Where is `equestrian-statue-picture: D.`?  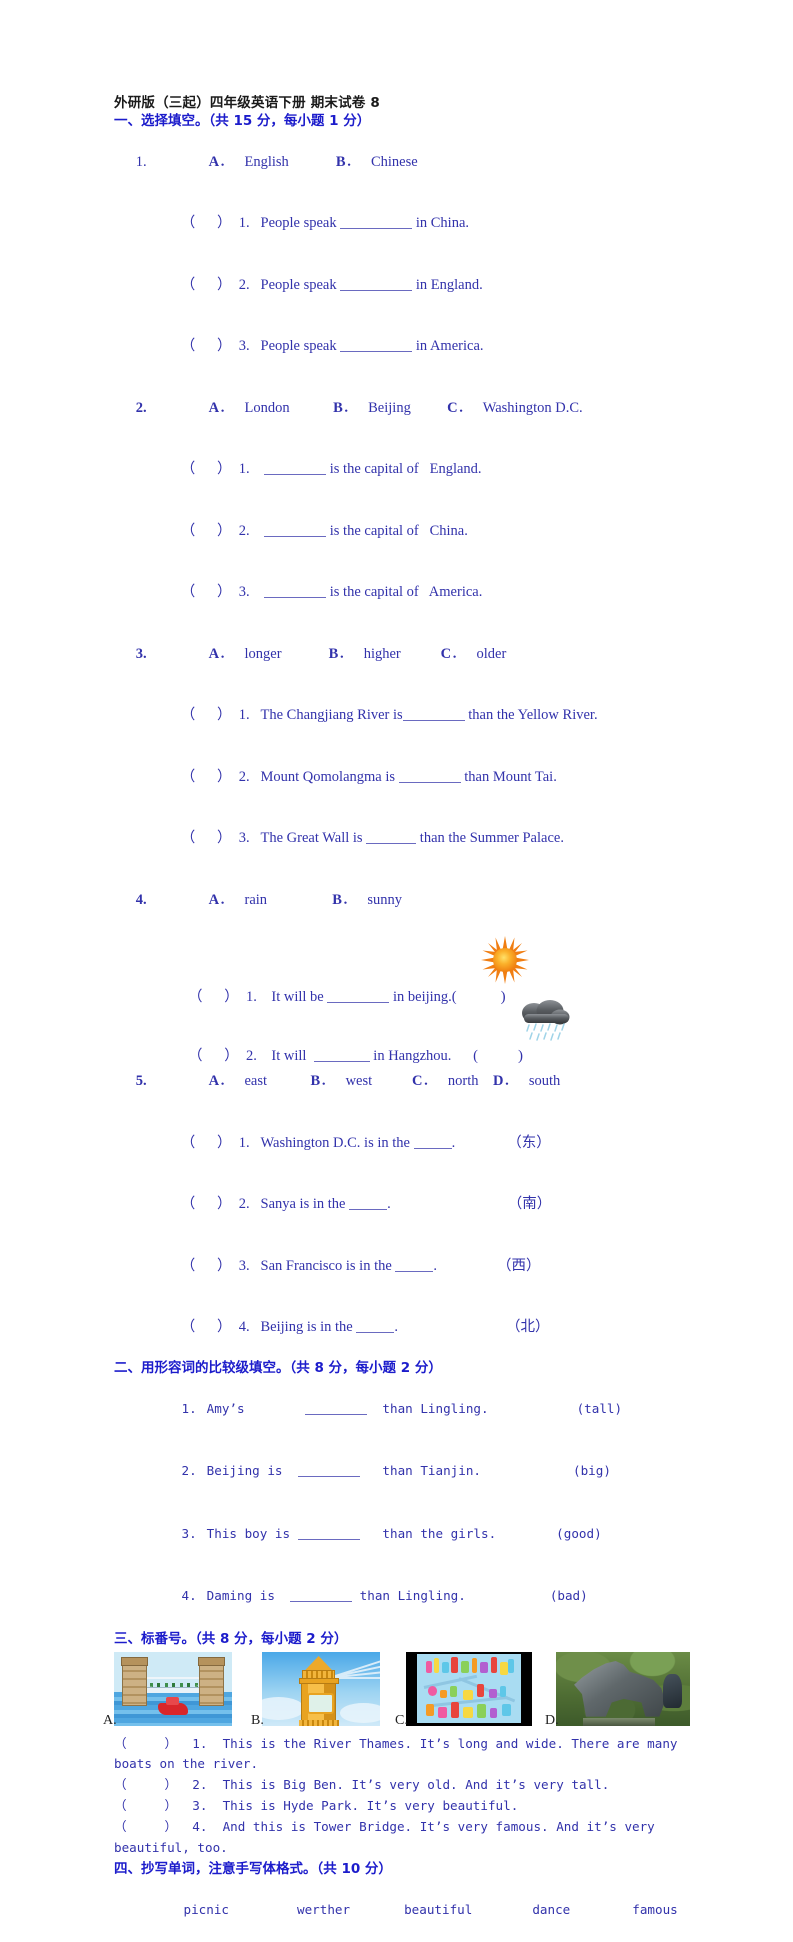 equestrian-statue-picture: D. is located at coordinates (617, 1689).